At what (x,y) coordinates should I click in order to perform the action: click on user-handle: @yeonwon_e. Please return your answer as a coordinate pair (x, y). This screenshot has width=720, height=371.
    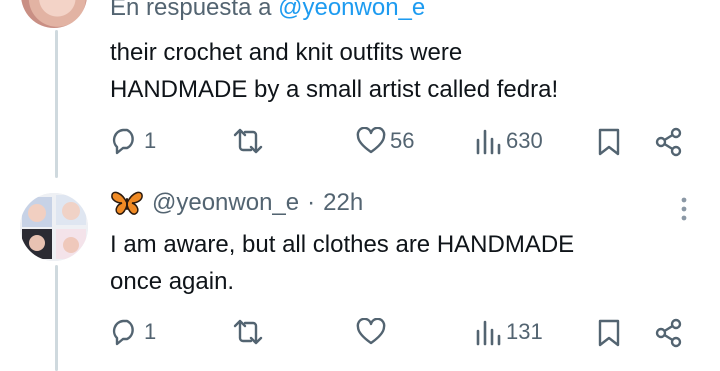
    Looking at the image, I should click on (225, 203).